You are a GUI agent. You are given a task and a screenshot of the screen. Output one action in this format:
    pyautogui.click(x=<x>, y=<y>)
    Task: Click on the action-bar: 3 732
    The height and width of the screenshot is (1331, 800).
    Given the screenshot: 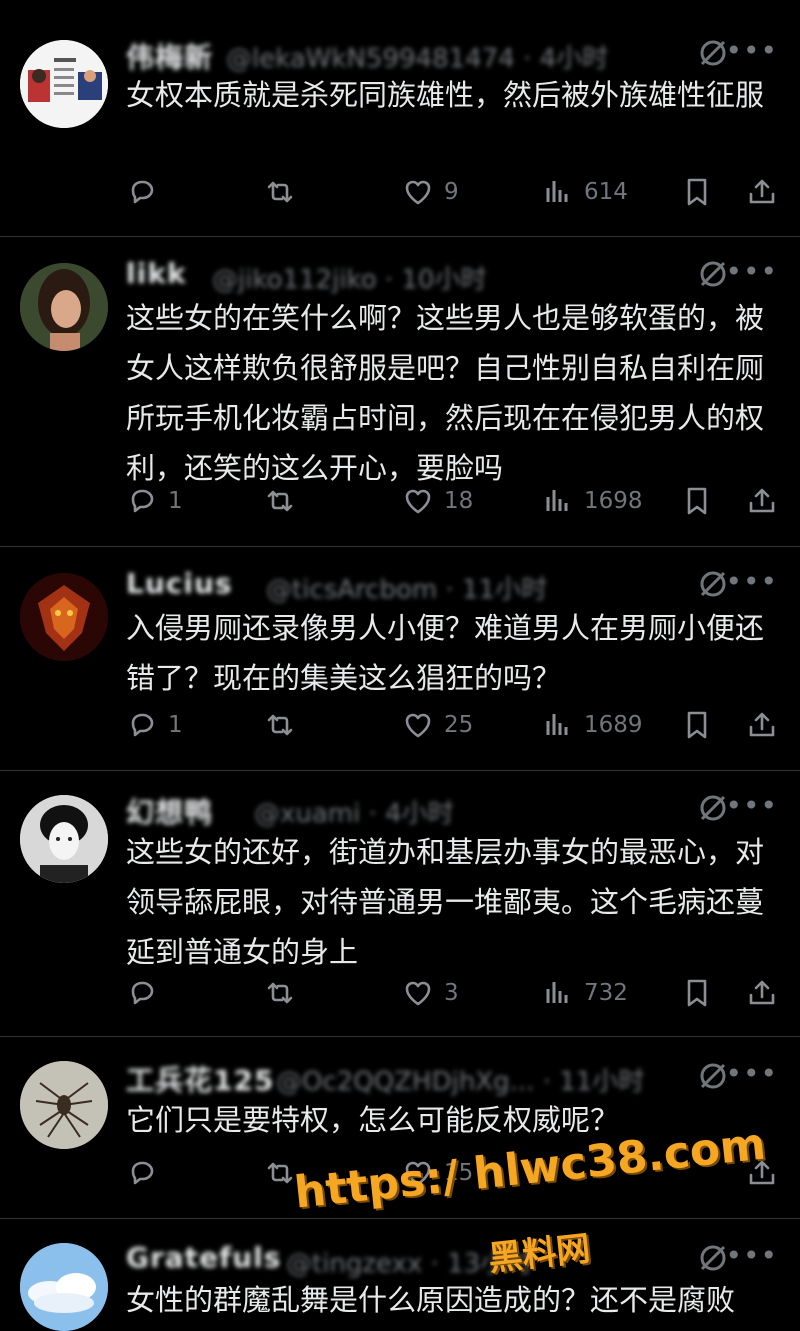 What is the action you would take?
    pyautogui.click(x=456, y=993)
    